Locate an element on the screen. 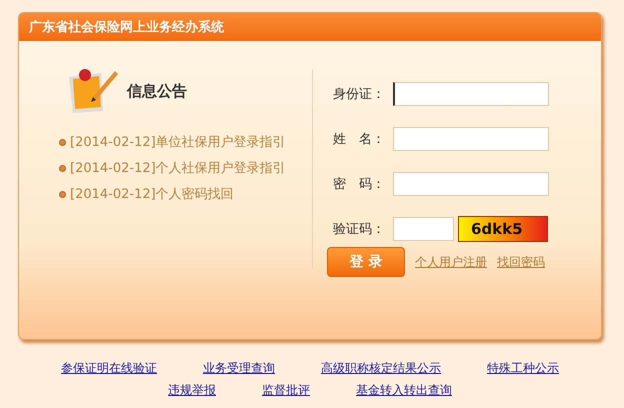 This screenshot has width=624, height=408. footer-link: 参保证明在线验证 is located at coordinates (109, 368).